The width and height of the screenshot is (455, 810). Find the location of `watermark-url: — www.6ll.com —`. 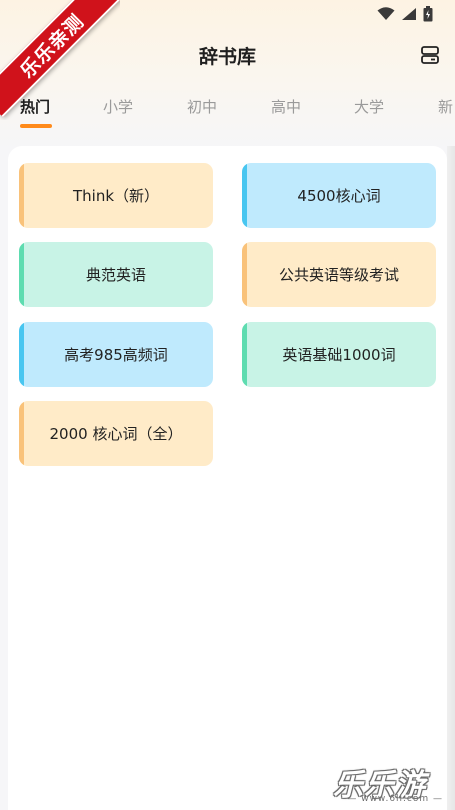

watermark-url: — www.6ll.com — is located at coordinates (395, 799).